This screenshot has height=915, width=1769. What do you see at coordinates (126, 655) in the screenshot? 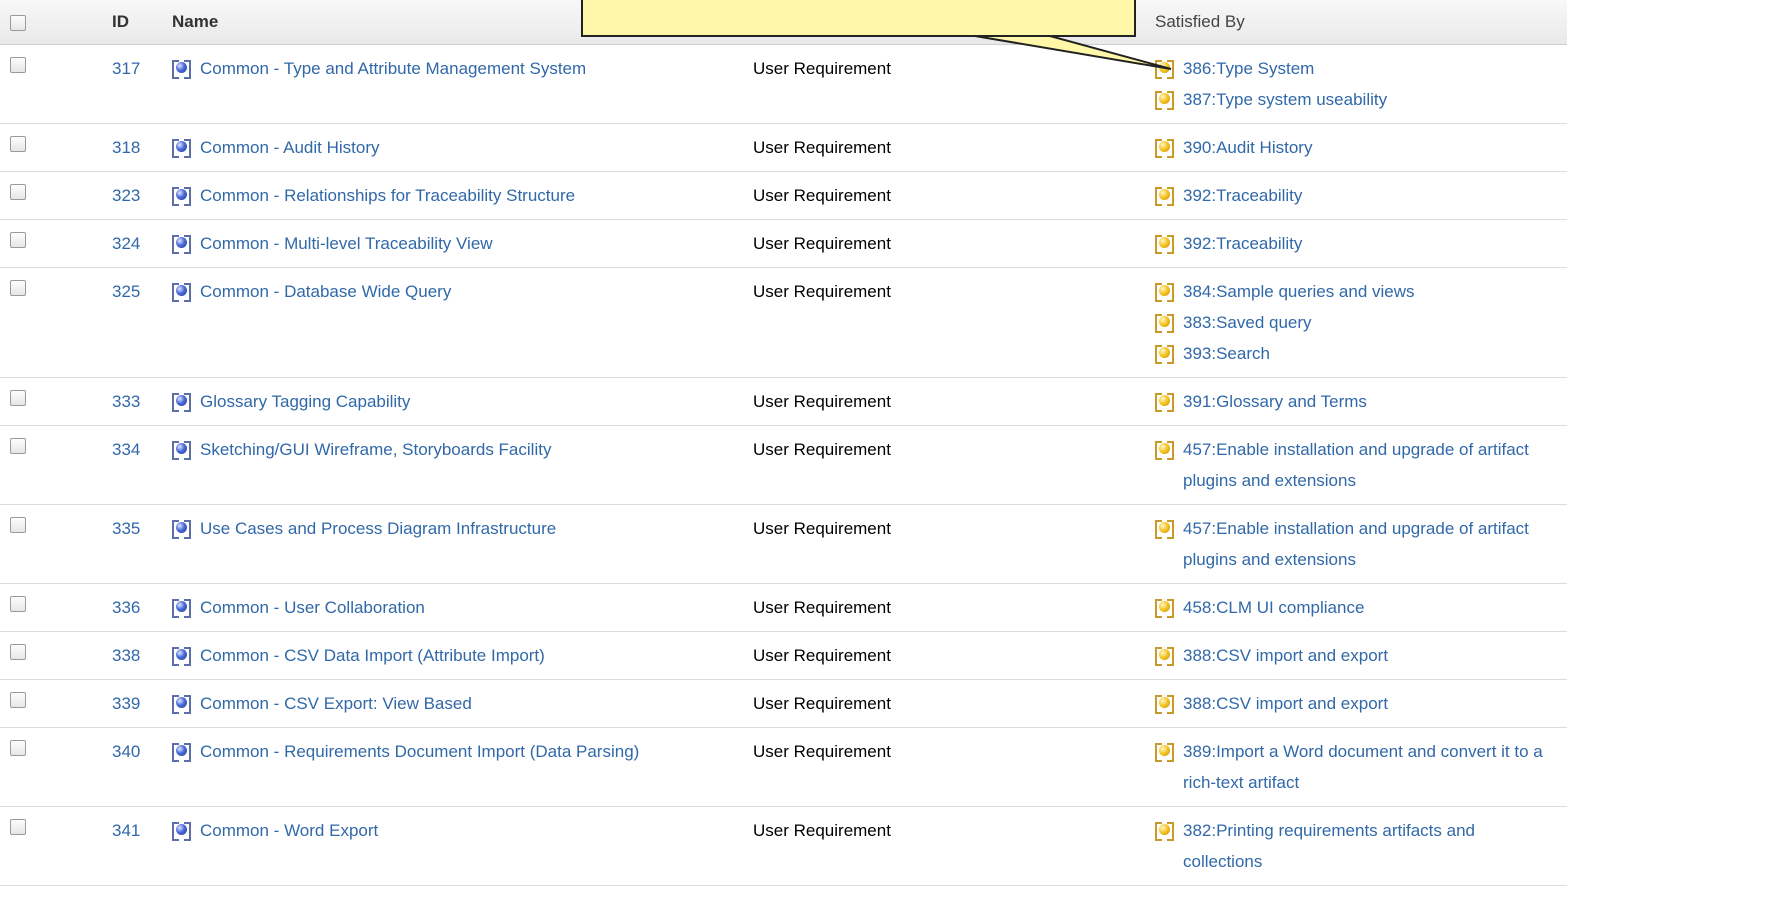
I see `artifact-id-link: 338` at bounding box center [126, 655].